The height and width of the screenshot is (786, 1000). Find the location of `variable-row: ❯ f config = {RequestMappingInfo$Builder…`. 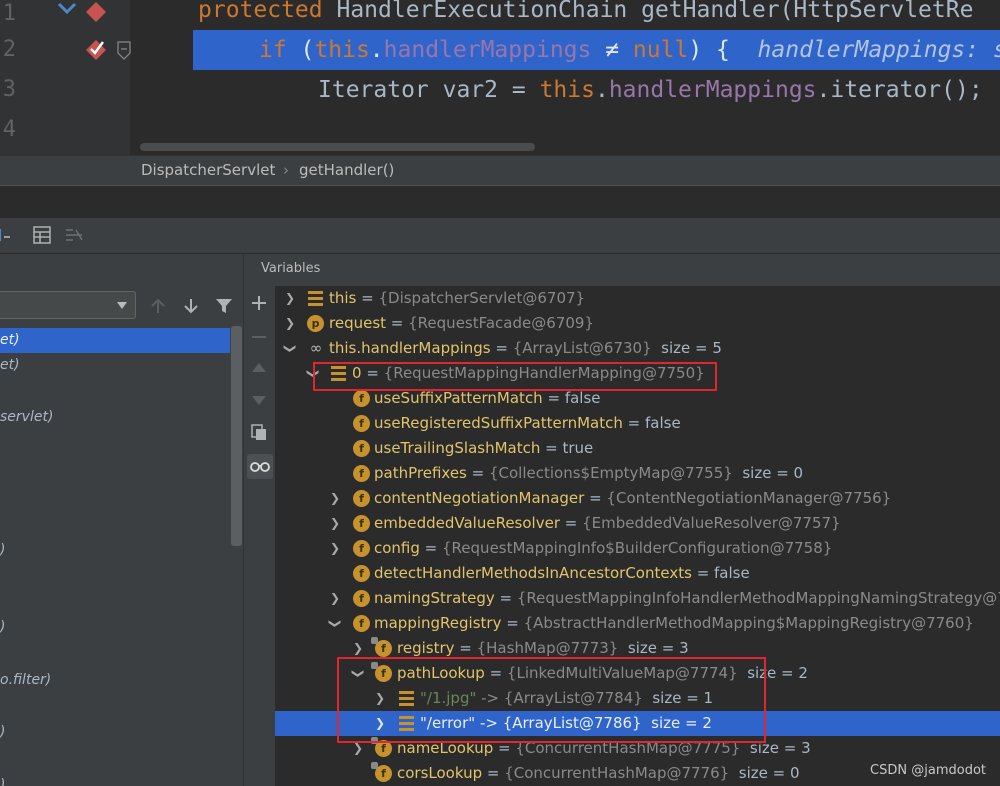

variable-row: ❯ f config = {RequestMappingInfo$Builder… is located at coordinates (637, 548).